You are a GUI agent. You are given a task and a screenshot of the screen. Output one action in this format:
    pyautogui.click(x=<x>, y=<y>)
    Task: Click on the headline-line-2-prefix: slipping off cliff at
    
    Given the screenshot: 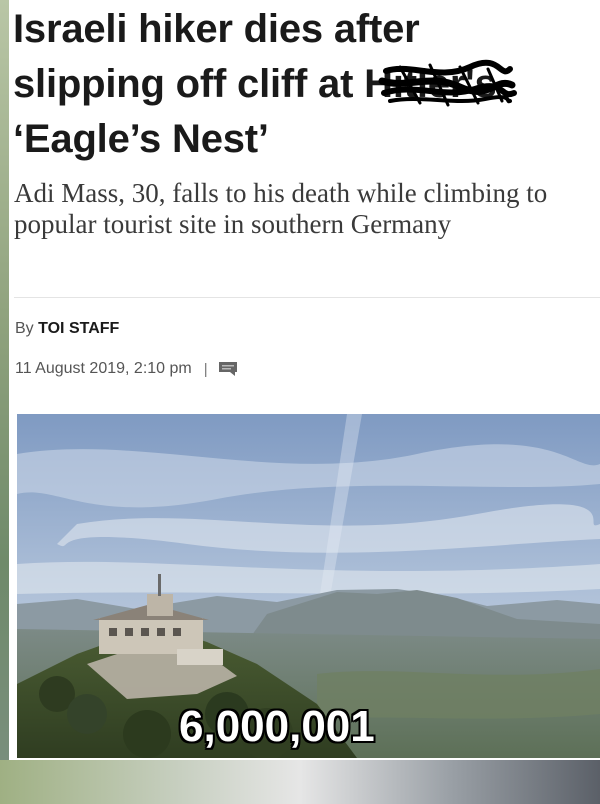 What is the action you would take?
    pyautogui.click(x=189, y=84)
    